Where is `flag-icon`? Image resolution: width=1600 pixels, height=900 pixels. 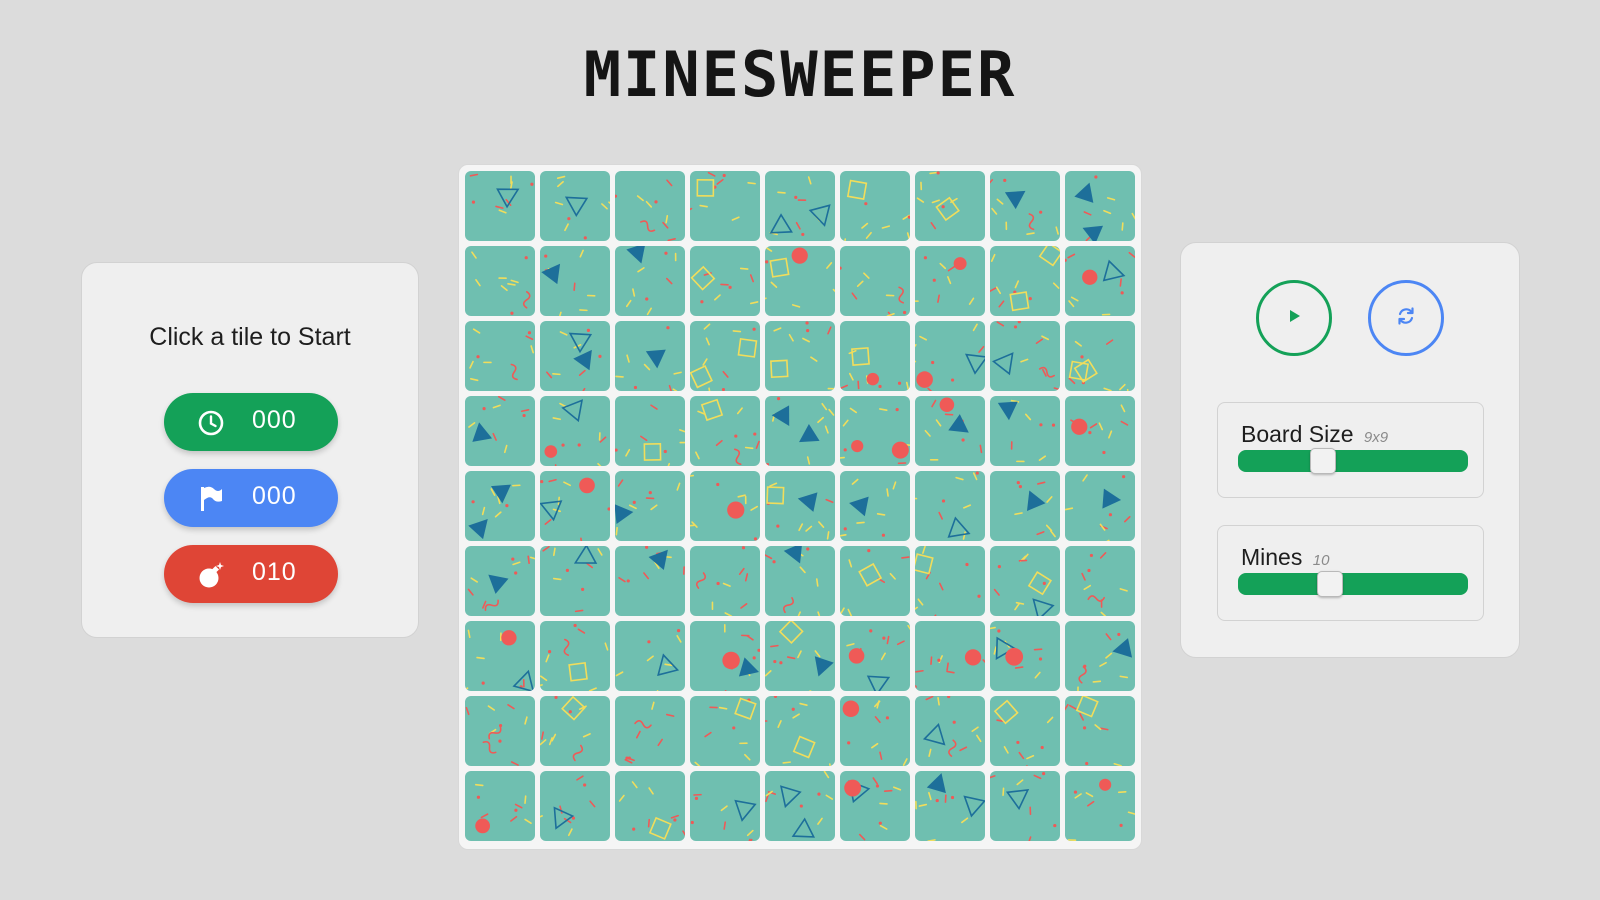 flag-icon is located at coordinates (211, 499).